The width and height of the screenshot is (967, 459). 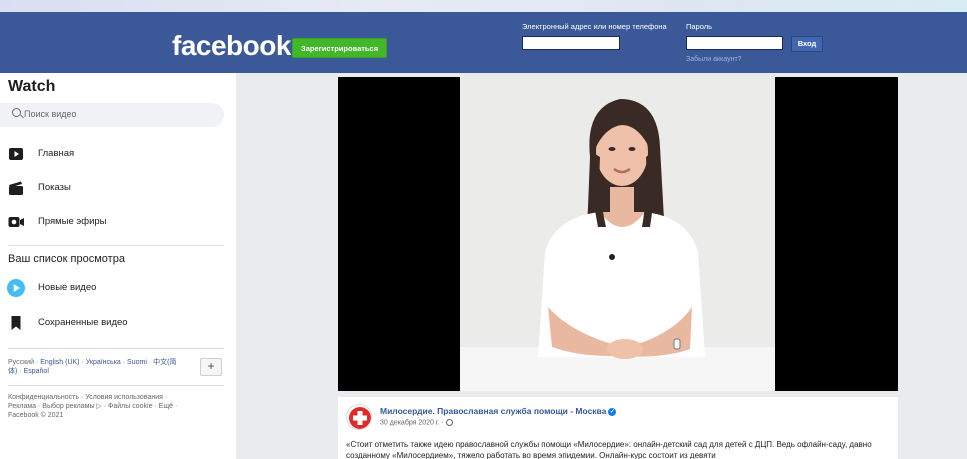 I want to click on page-avatar, so click(x=359, y=417).